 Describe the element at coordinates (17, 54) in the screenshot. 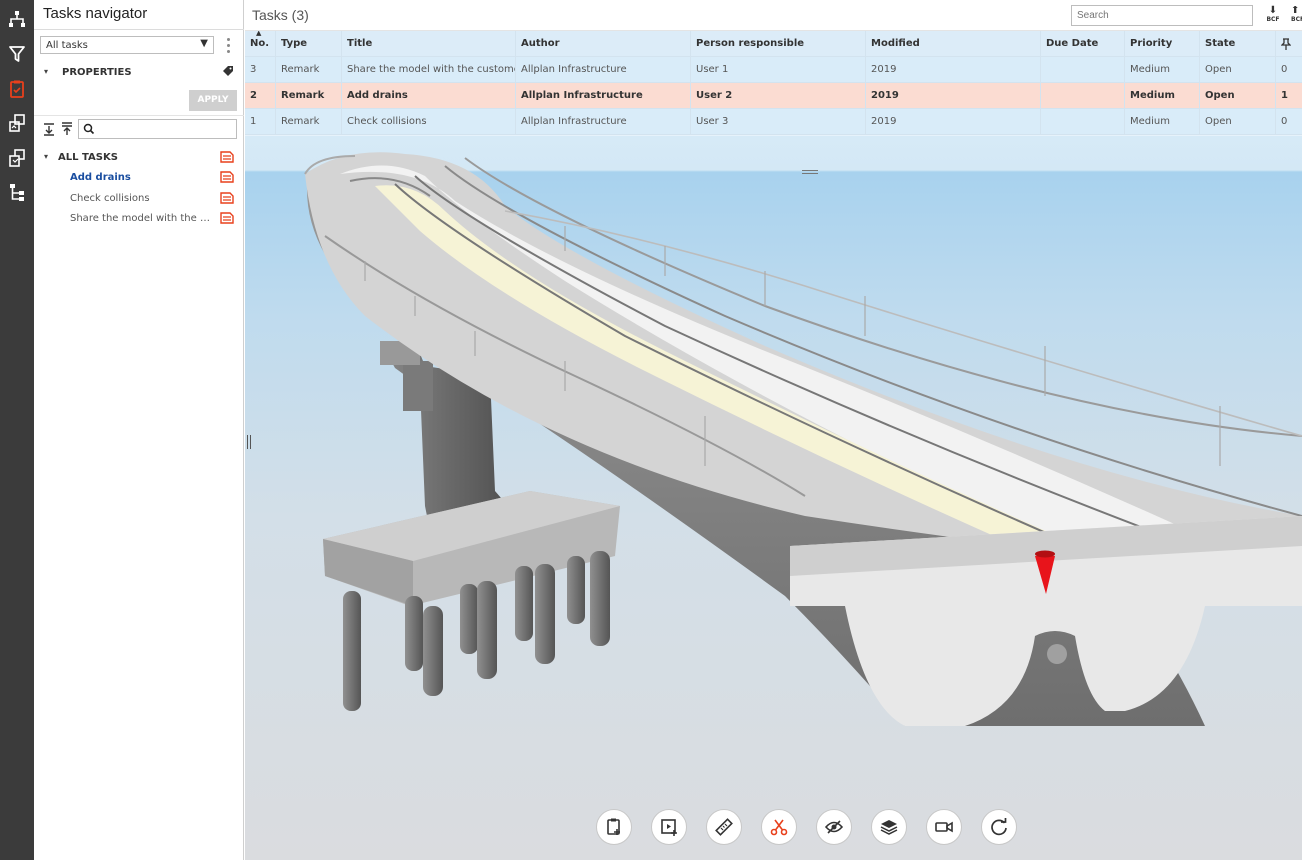

I see `filter-icon` at that location.